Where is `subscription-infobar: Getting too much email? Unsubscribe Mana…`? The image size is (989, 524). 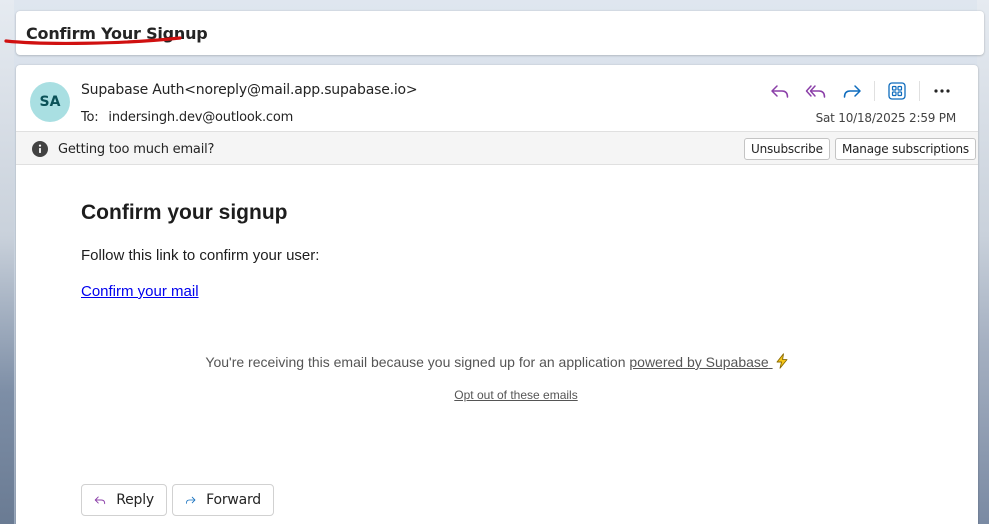
subscription-infobar: Getting too much email? Unsubscribe Mana… is located at coordinates (497, 148).